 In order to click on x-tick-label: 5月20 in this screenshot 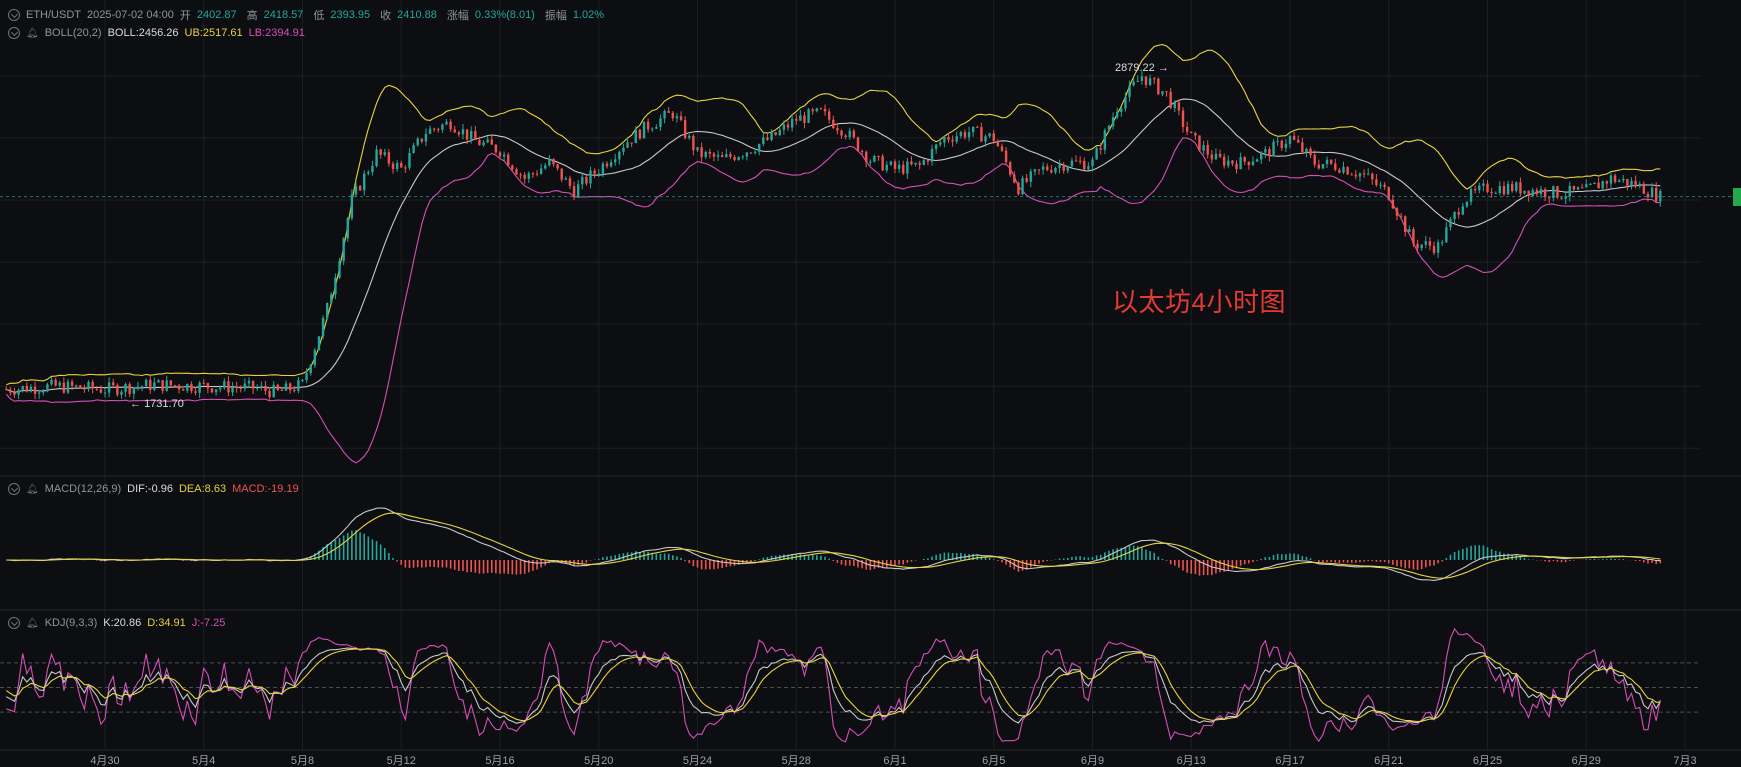, I will do `click(598, 761)`.